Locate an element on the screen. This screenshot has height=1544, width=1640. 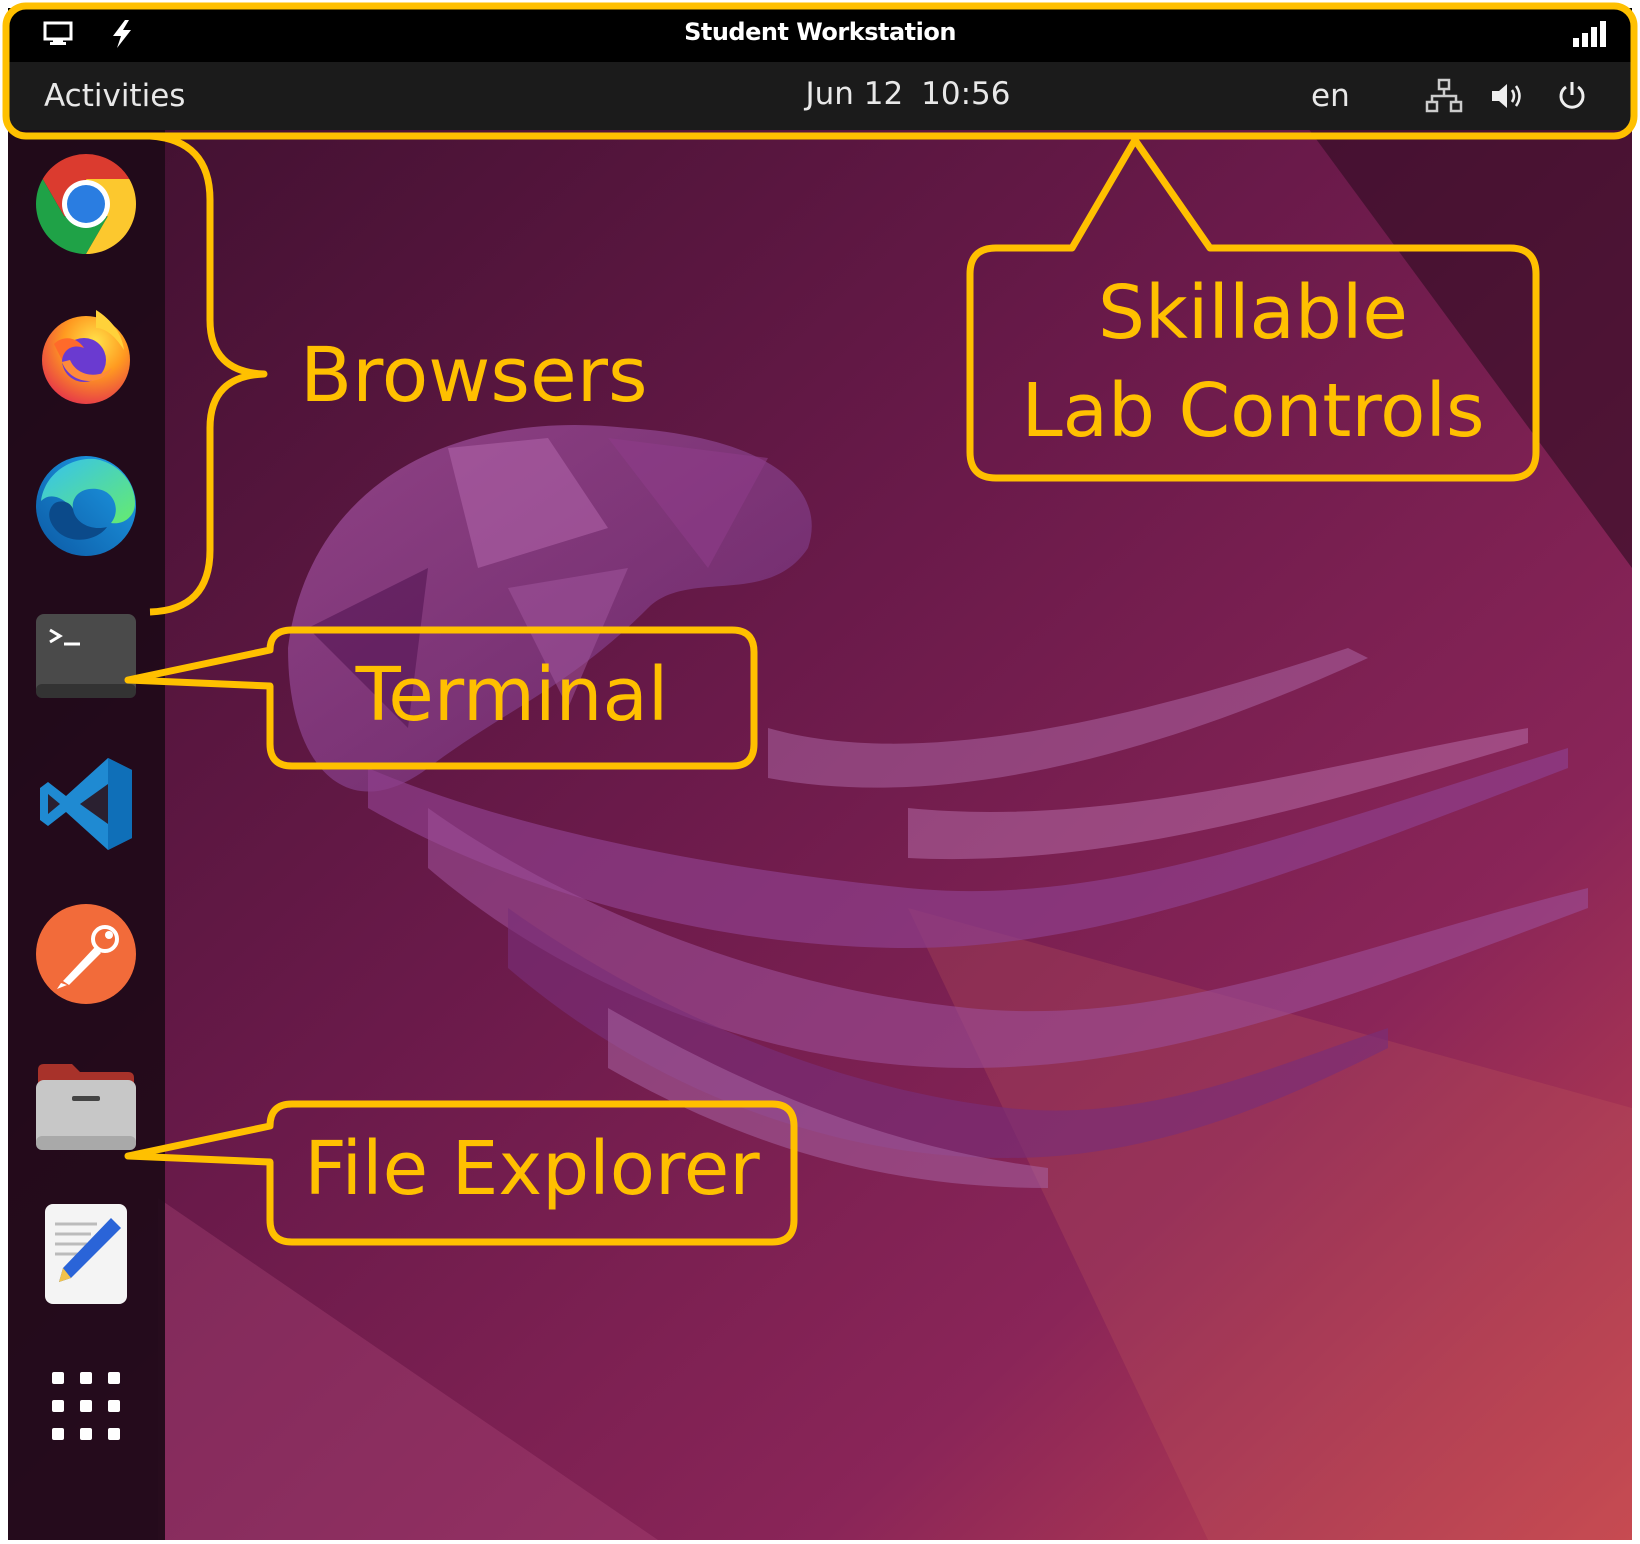
vscode-icon is located at coordinates (86, 804).